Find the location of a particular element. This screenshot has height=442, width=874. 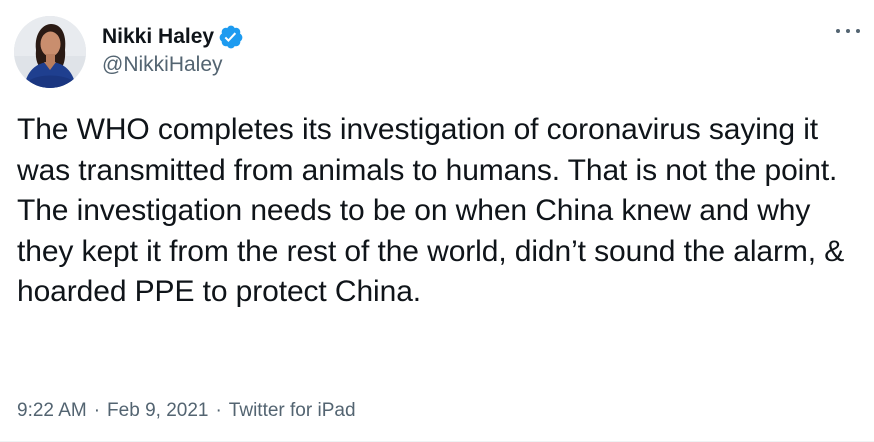

avatar is located at coordinates (50, 52).